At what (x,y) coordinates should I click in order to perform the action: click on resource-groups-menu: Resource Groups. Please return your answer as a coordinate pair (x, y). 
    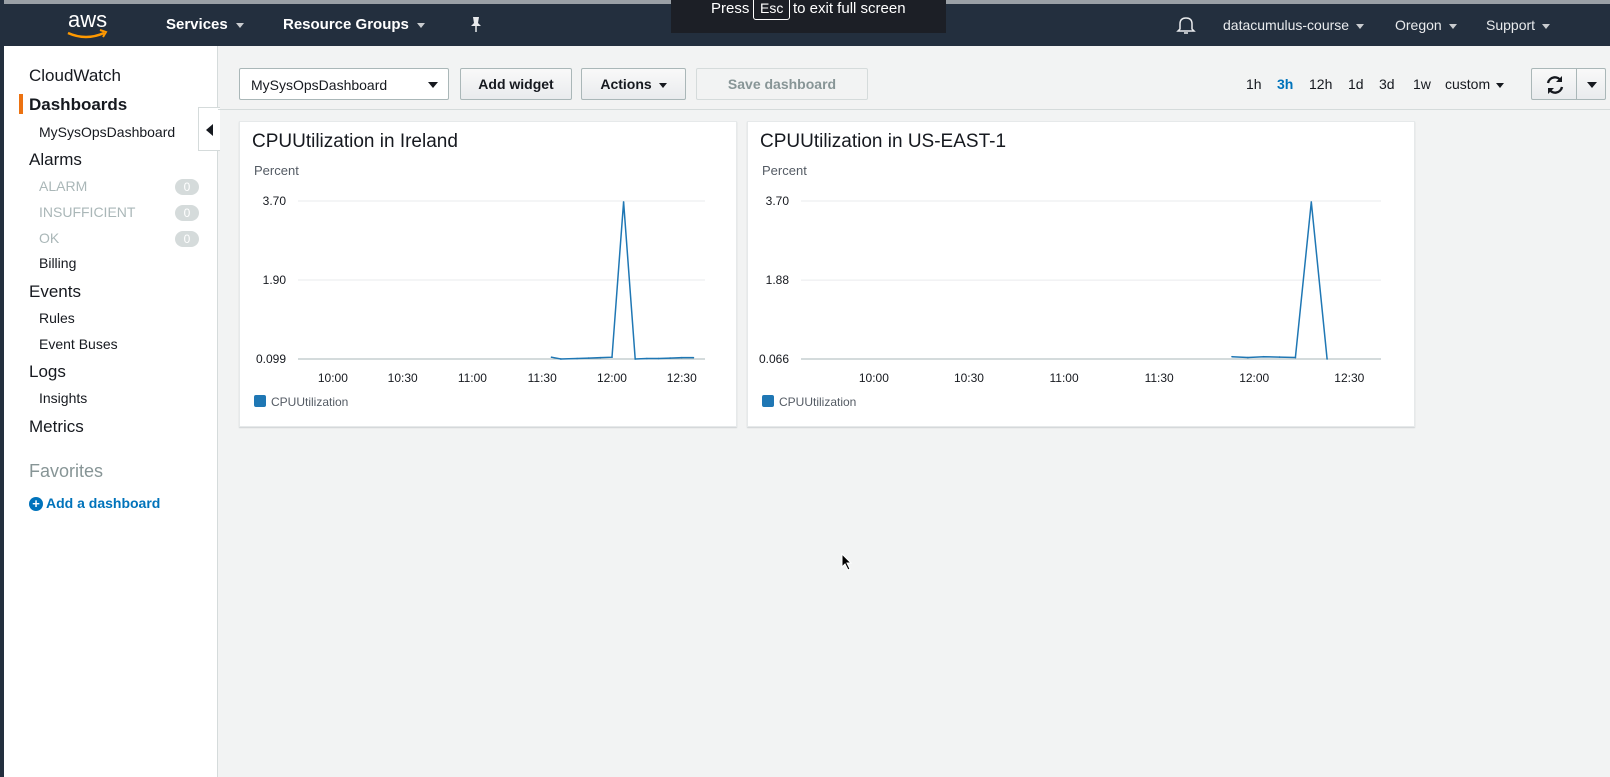
    Looking at the image, I should click on (354, 24).